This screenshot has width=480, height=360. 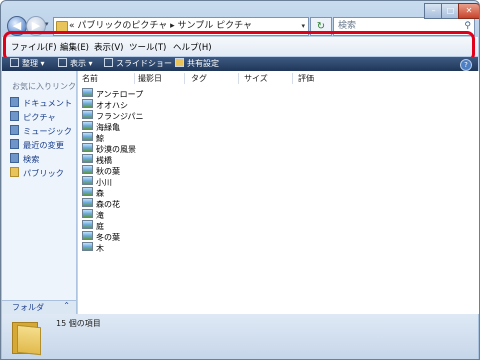 I want to click on public-folder-icon, so click(x=14, y=172).